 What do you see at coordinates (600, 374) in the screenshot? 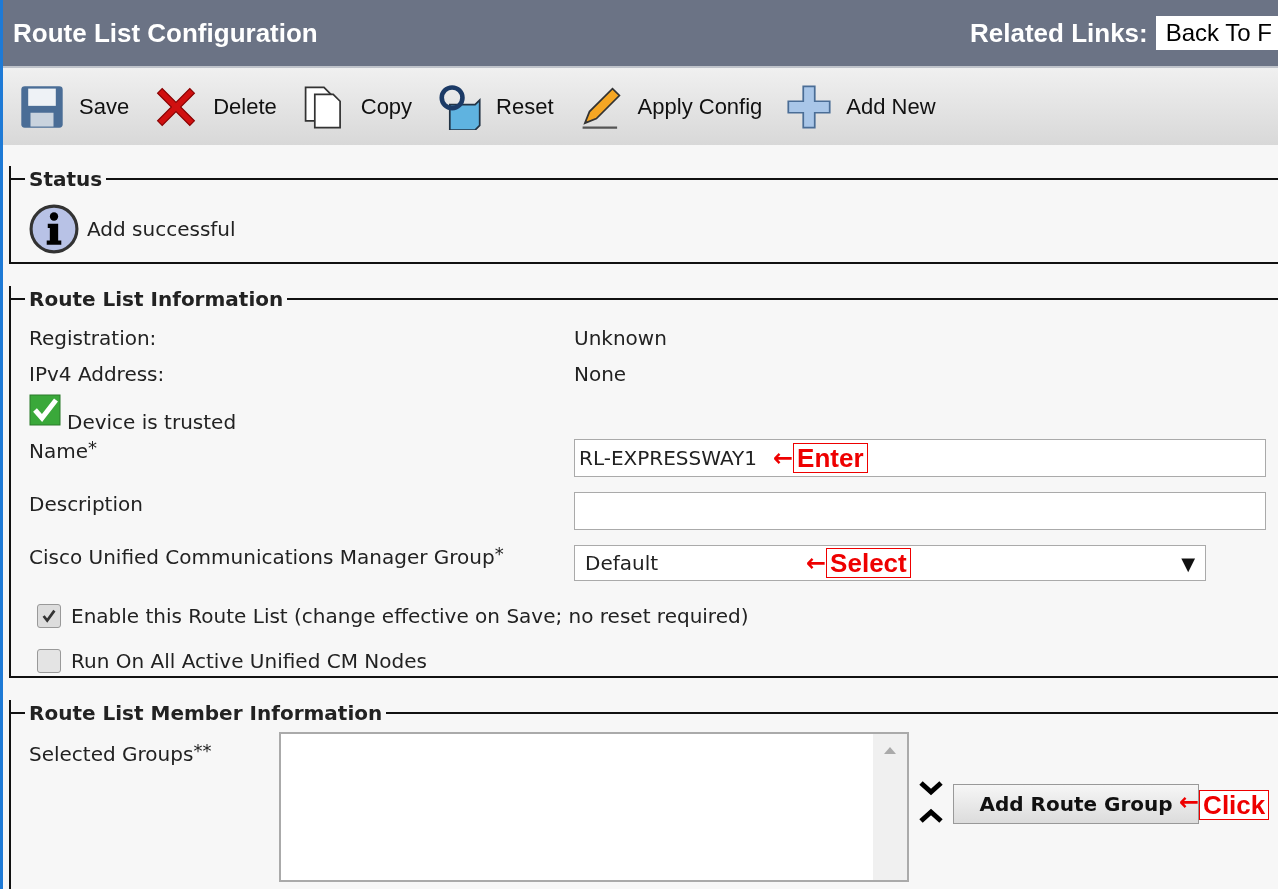
I see `field-value: None` at bounding box center [600, 374].